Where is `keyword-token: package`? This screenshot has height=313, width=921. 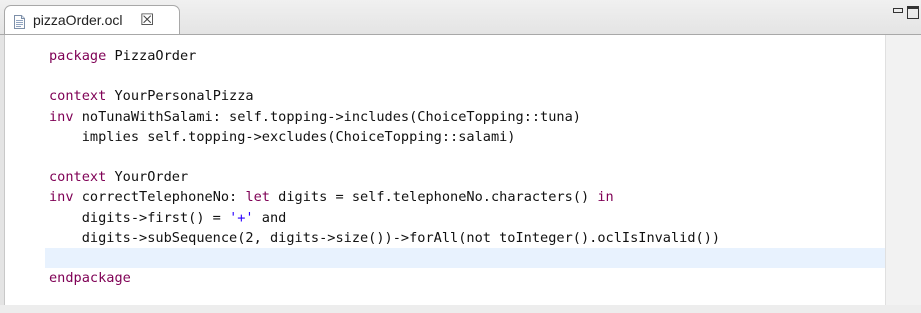
keyword-token: package is located at coordinates (78, 56).